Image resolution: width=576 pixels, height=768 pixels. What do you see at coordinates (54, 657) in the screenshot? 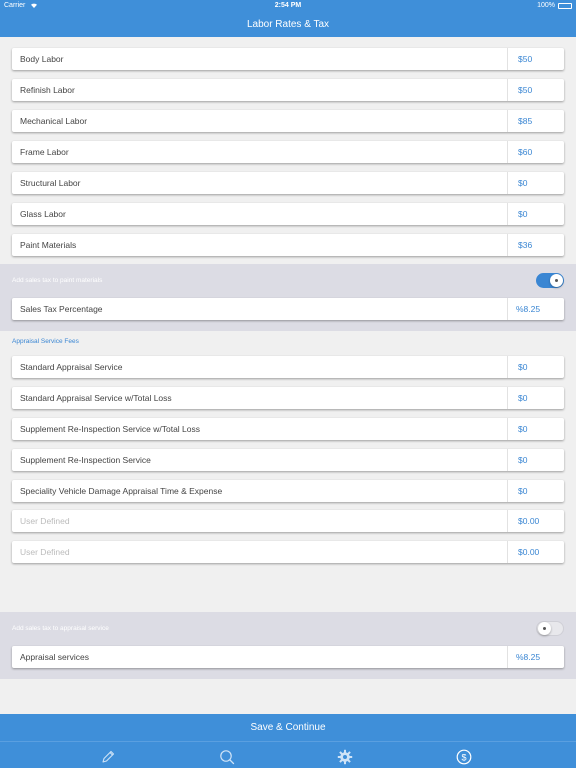
I see `row-label: Appraisal services` at bounding box center [54, 657].